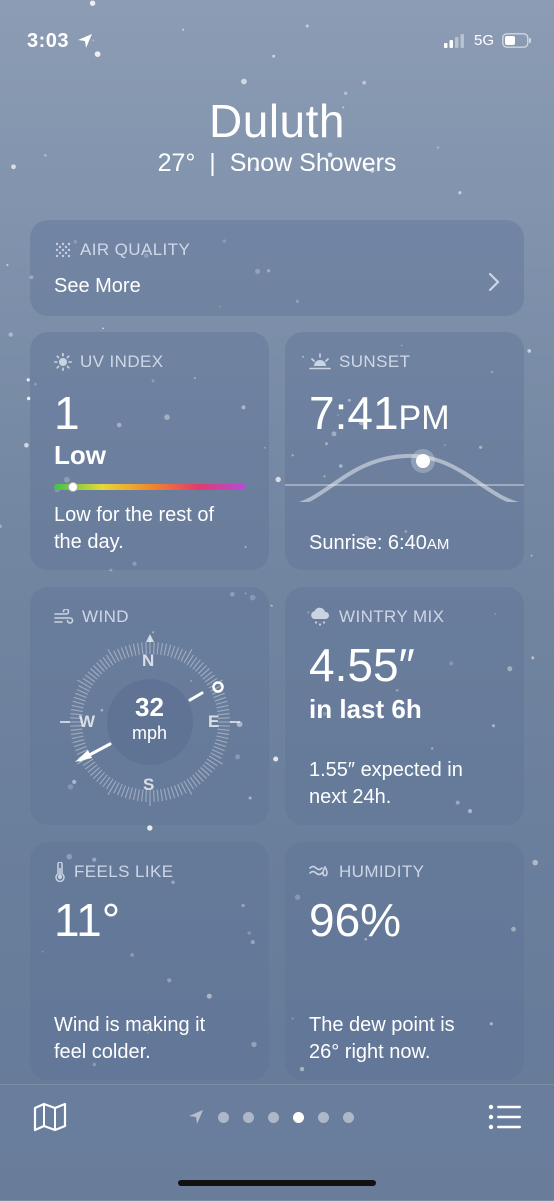 This screenshot has height=1201, width=554. I want to click on air-quality-title: AIR QUALITY, so click(122, 250).